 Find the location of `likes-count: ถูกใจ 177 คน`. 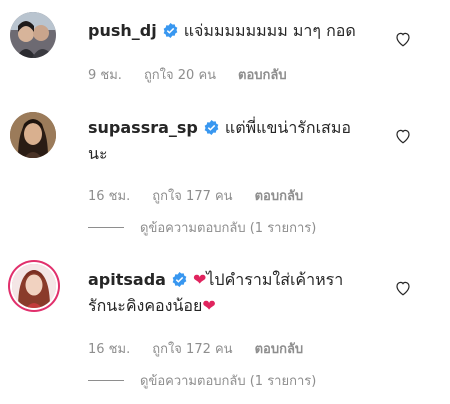

likes-count: ถูกใจ 177 คน is located at coordinates (192, 195).